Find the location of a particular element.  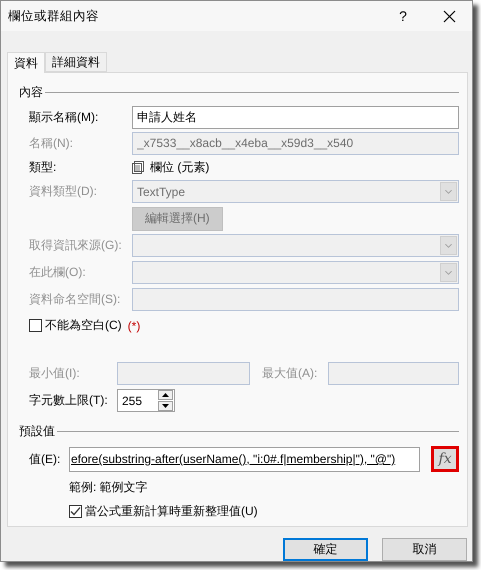

field-label: 最小值(I): is located at coordinates (55, 373).